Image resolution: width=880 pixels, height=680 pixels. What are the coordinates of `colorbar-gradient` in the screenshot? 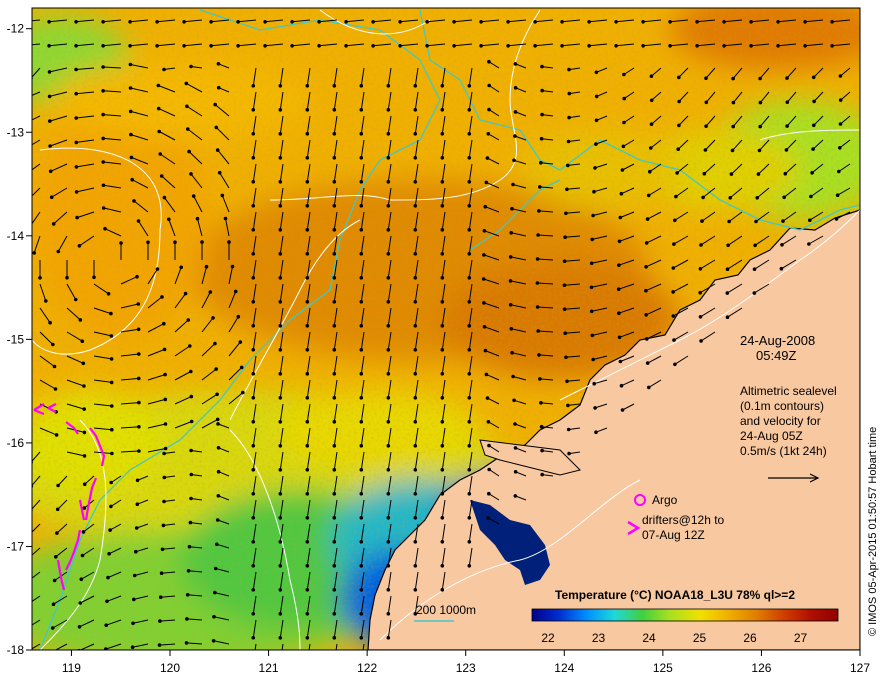 It's located at (685, 615).